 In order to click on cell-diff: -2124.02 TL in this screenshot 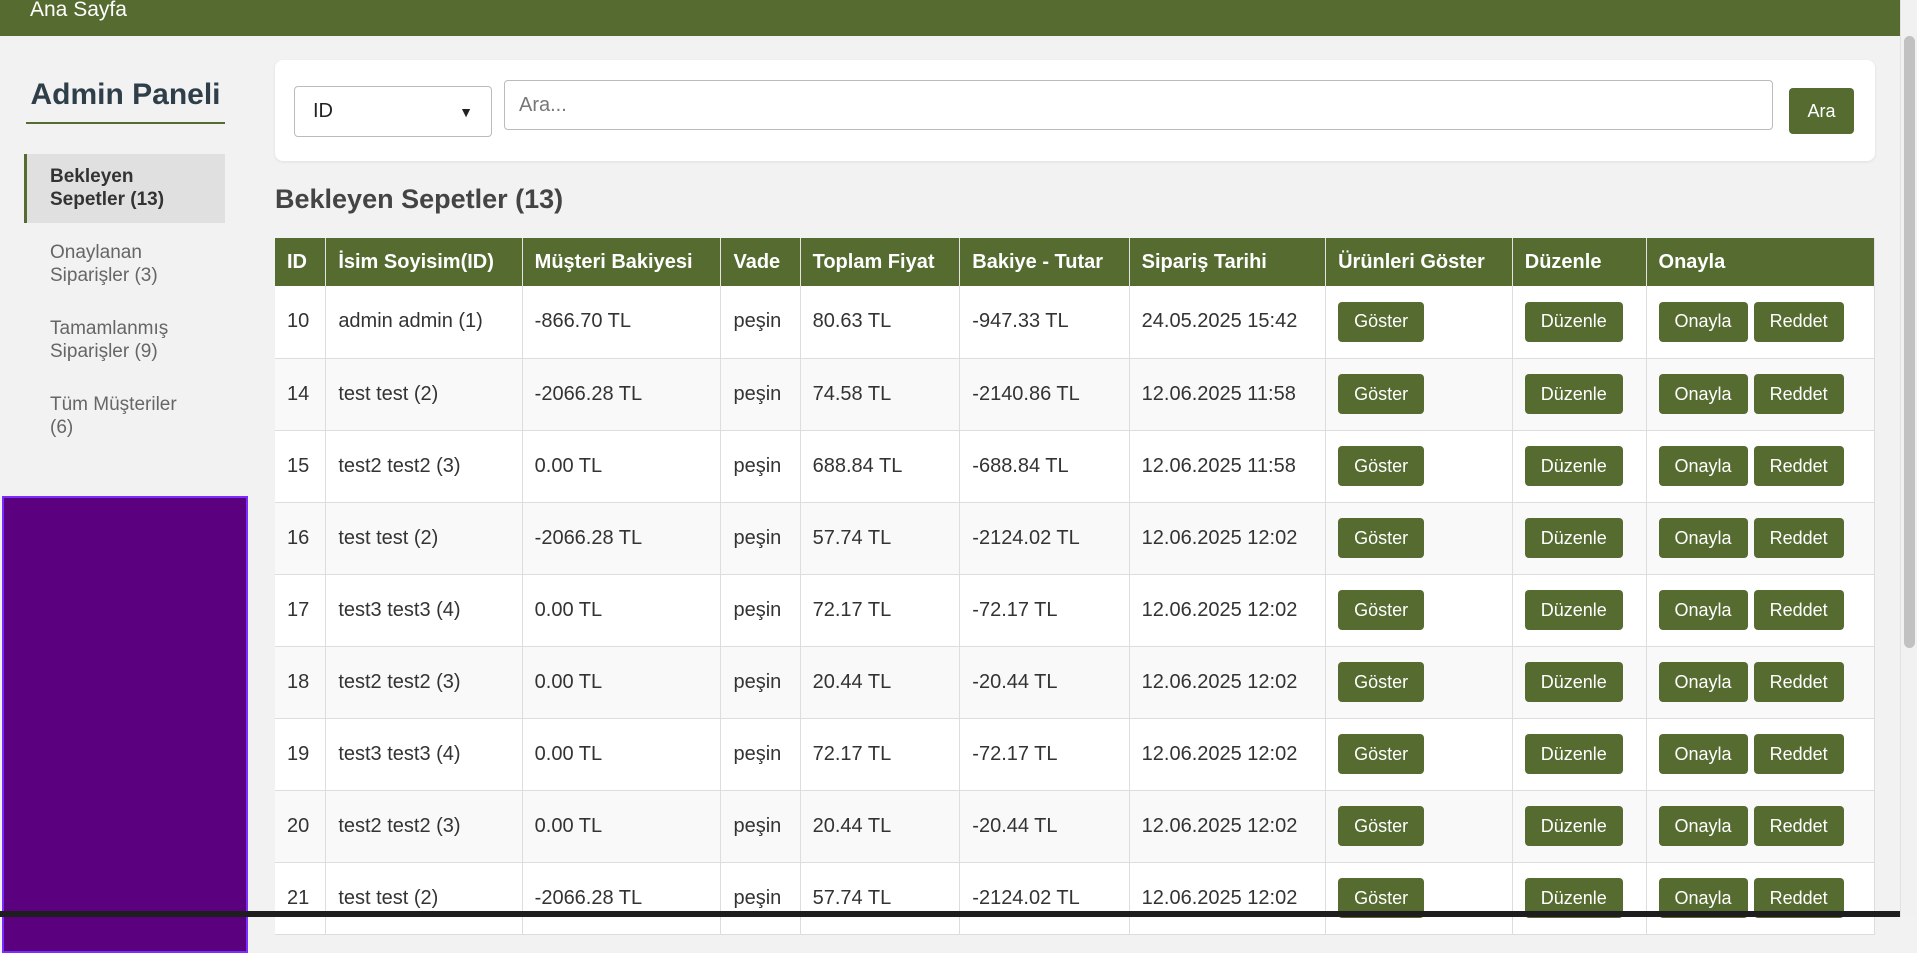, I will do `click(1044, 538)`.